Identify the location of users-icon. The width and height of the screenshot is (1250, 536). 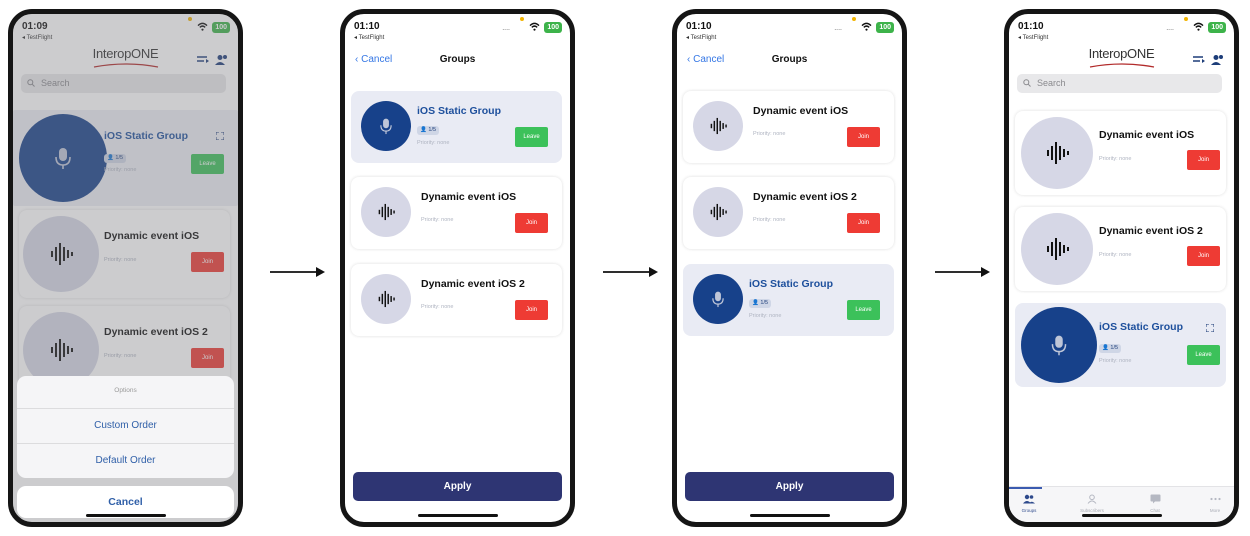
(1218, 60).